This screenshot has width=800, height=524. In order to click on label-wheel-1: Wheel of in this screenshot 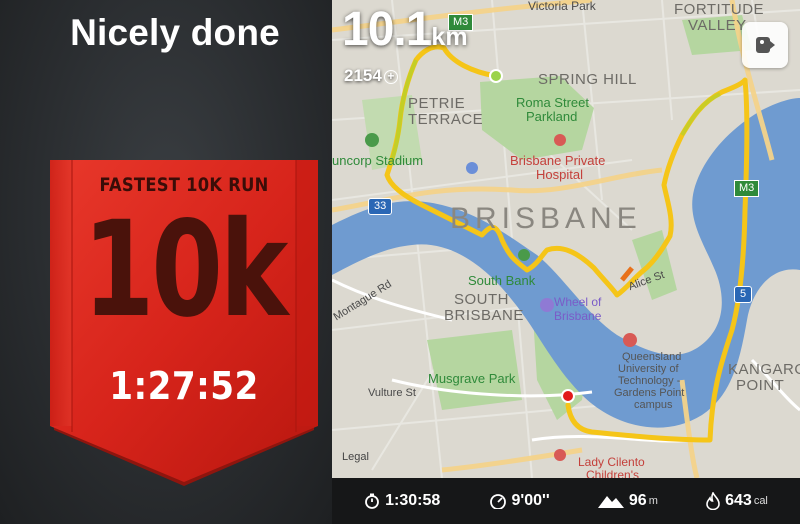, I will do `click(578, 302)`.